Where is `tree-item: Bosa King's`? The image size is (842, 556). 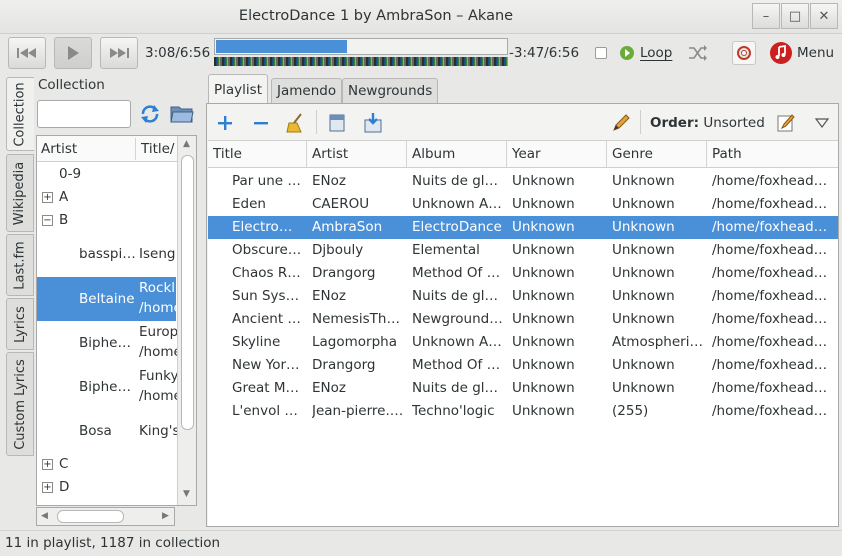
tree-item: Bosa King's is located at coordinates (108, 431).